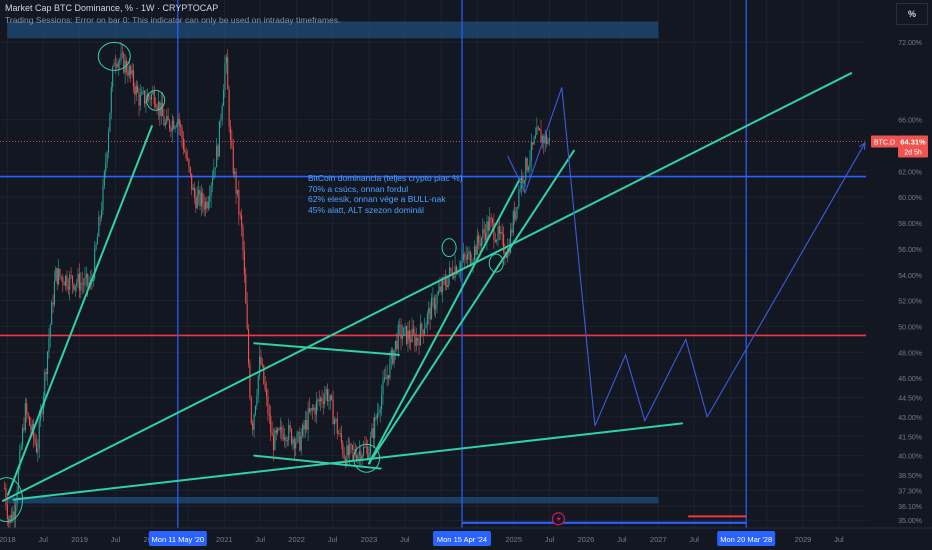 The image size is (932, 550). What do you see at coordinates (746, 539) in the screenshot?
I see `date-marker-label: Mon 20 Mar '28` at bounding box center [746, 539].